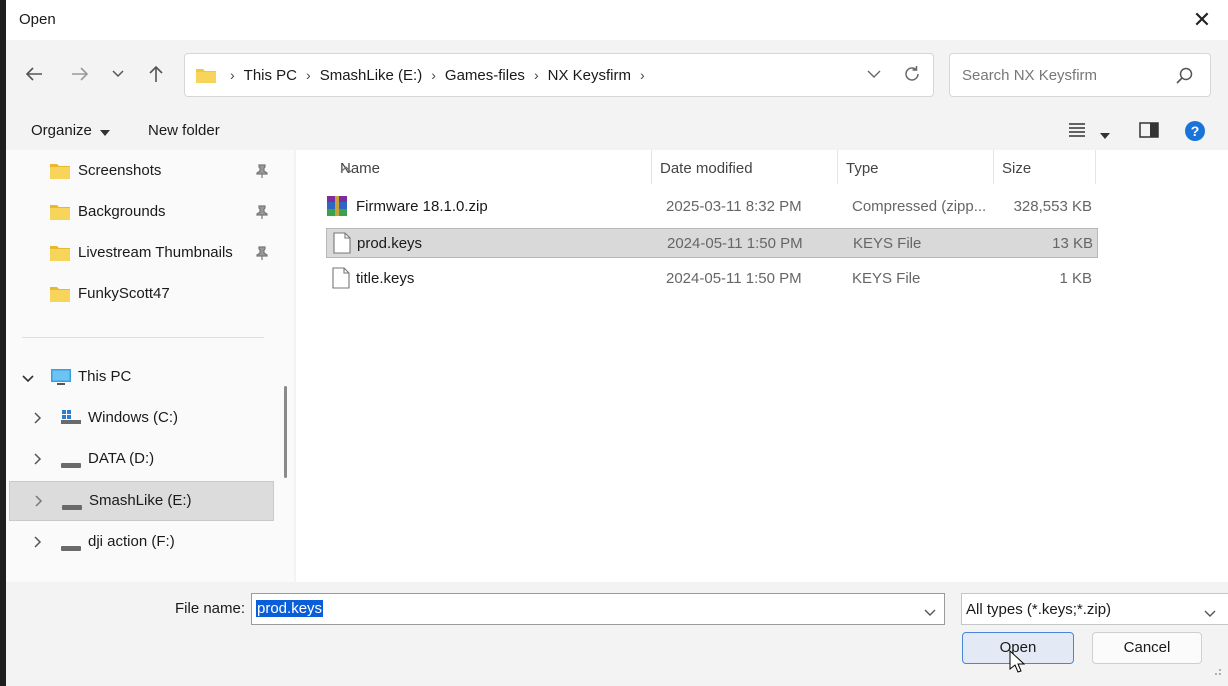 The image size is (1228, 686). What do you see at coordinates (1029, 75) in the screenshot?
I see `search-input: Search NX Keysfirm` at bounding box center [1029, 75].